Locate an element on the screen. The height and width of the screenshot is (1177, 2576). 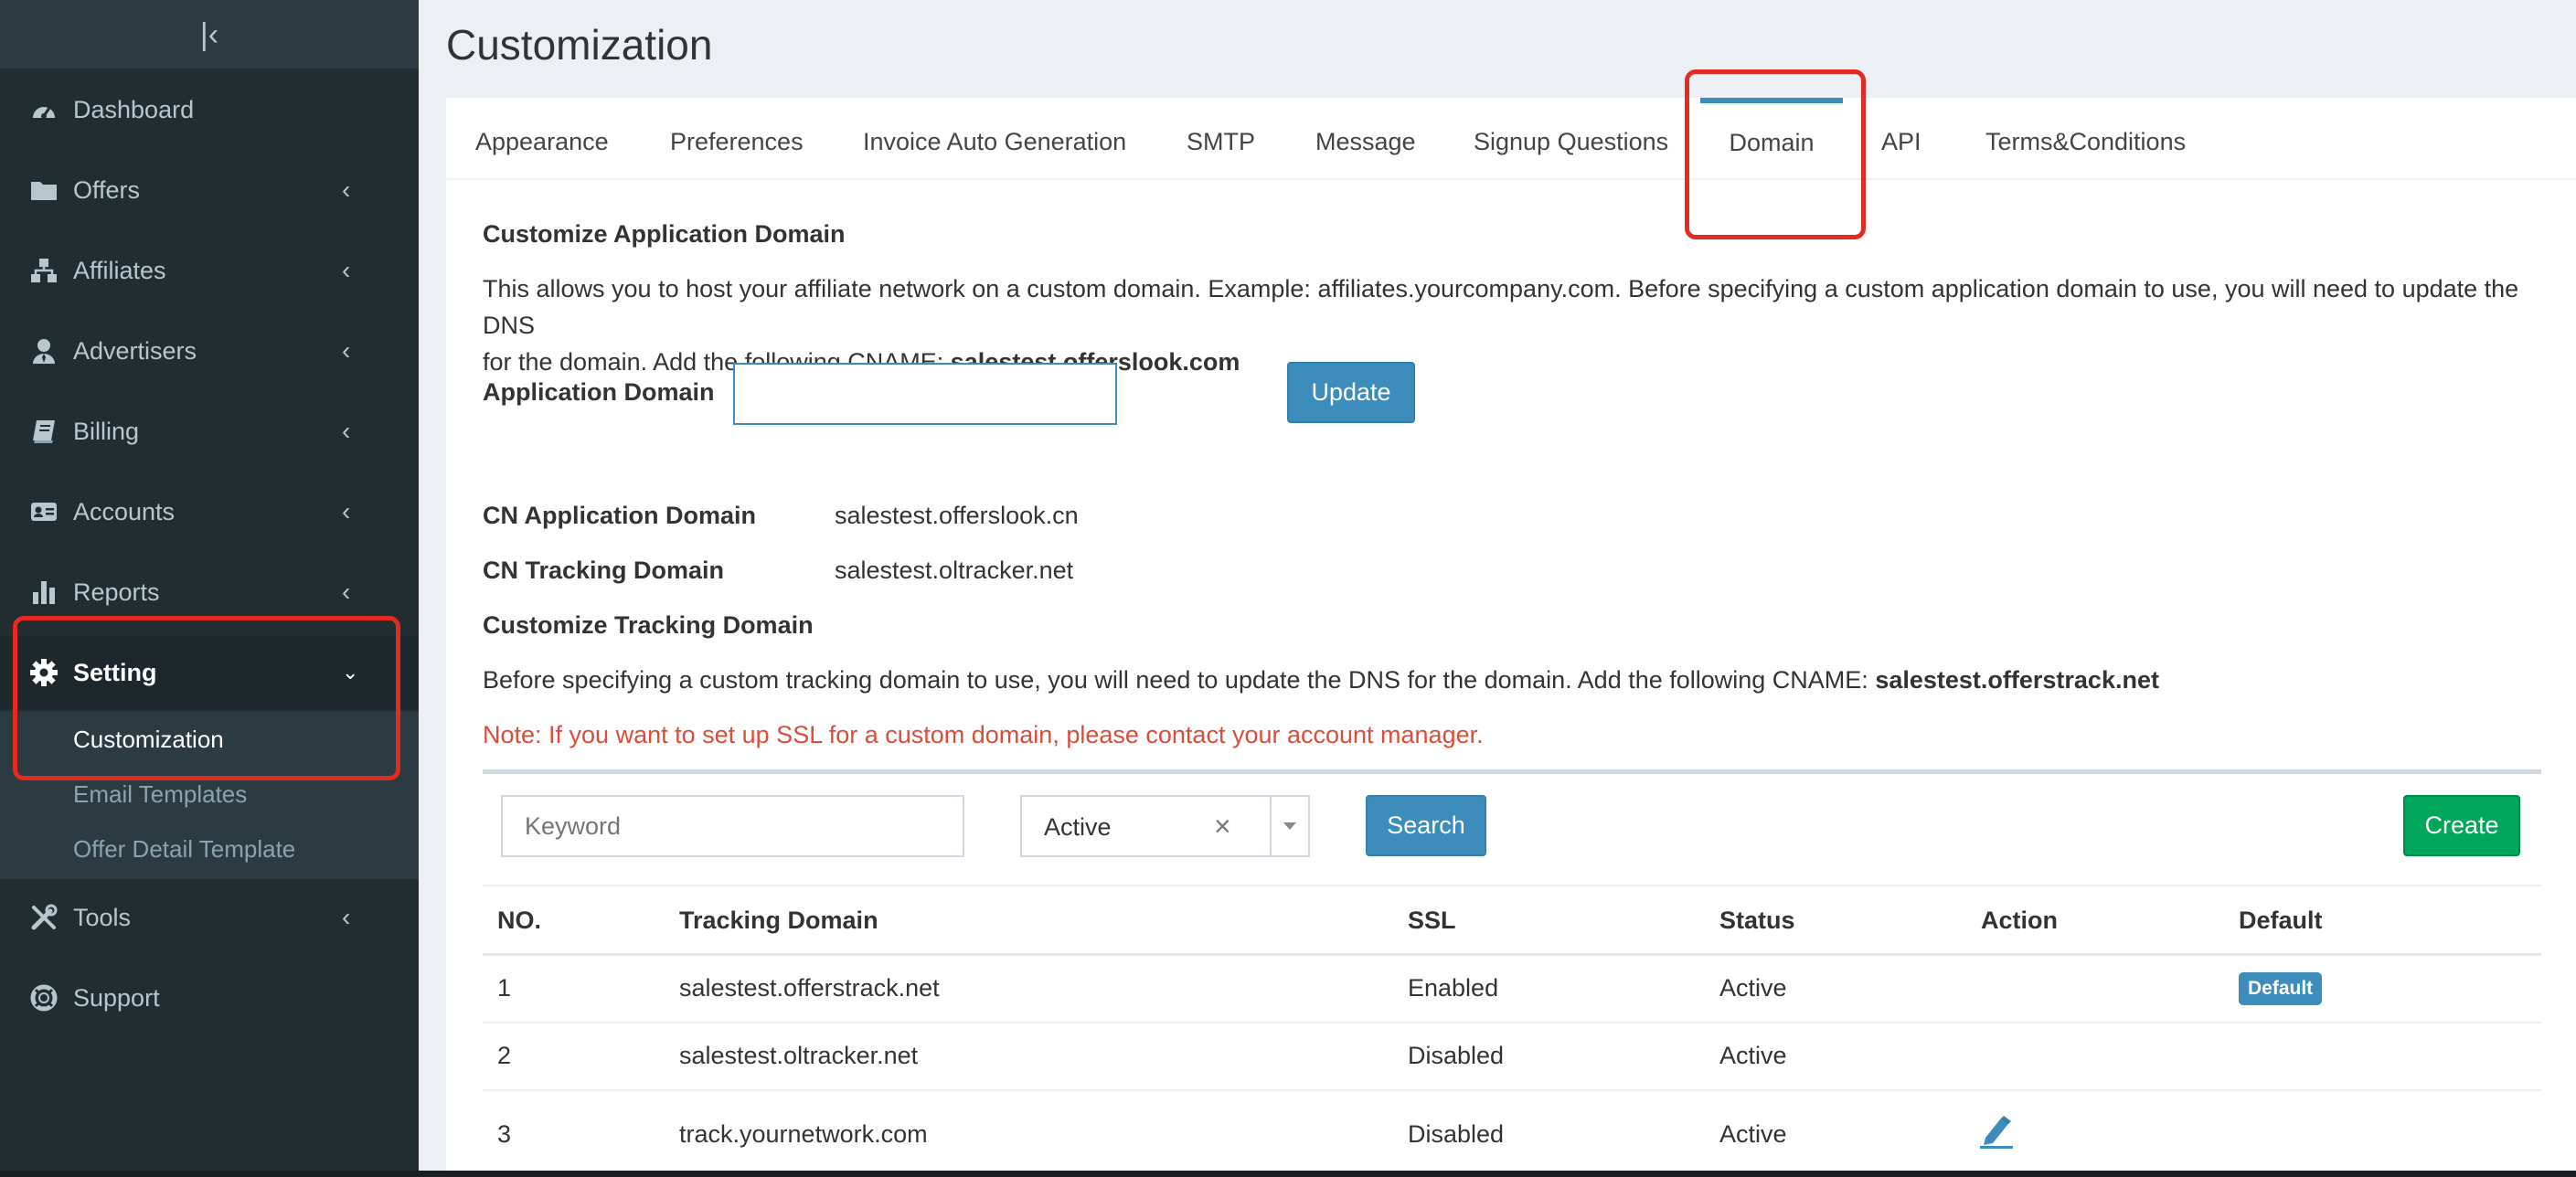
sidebar-item-billing: Billing ‹ is located at coordinates (209, 431).